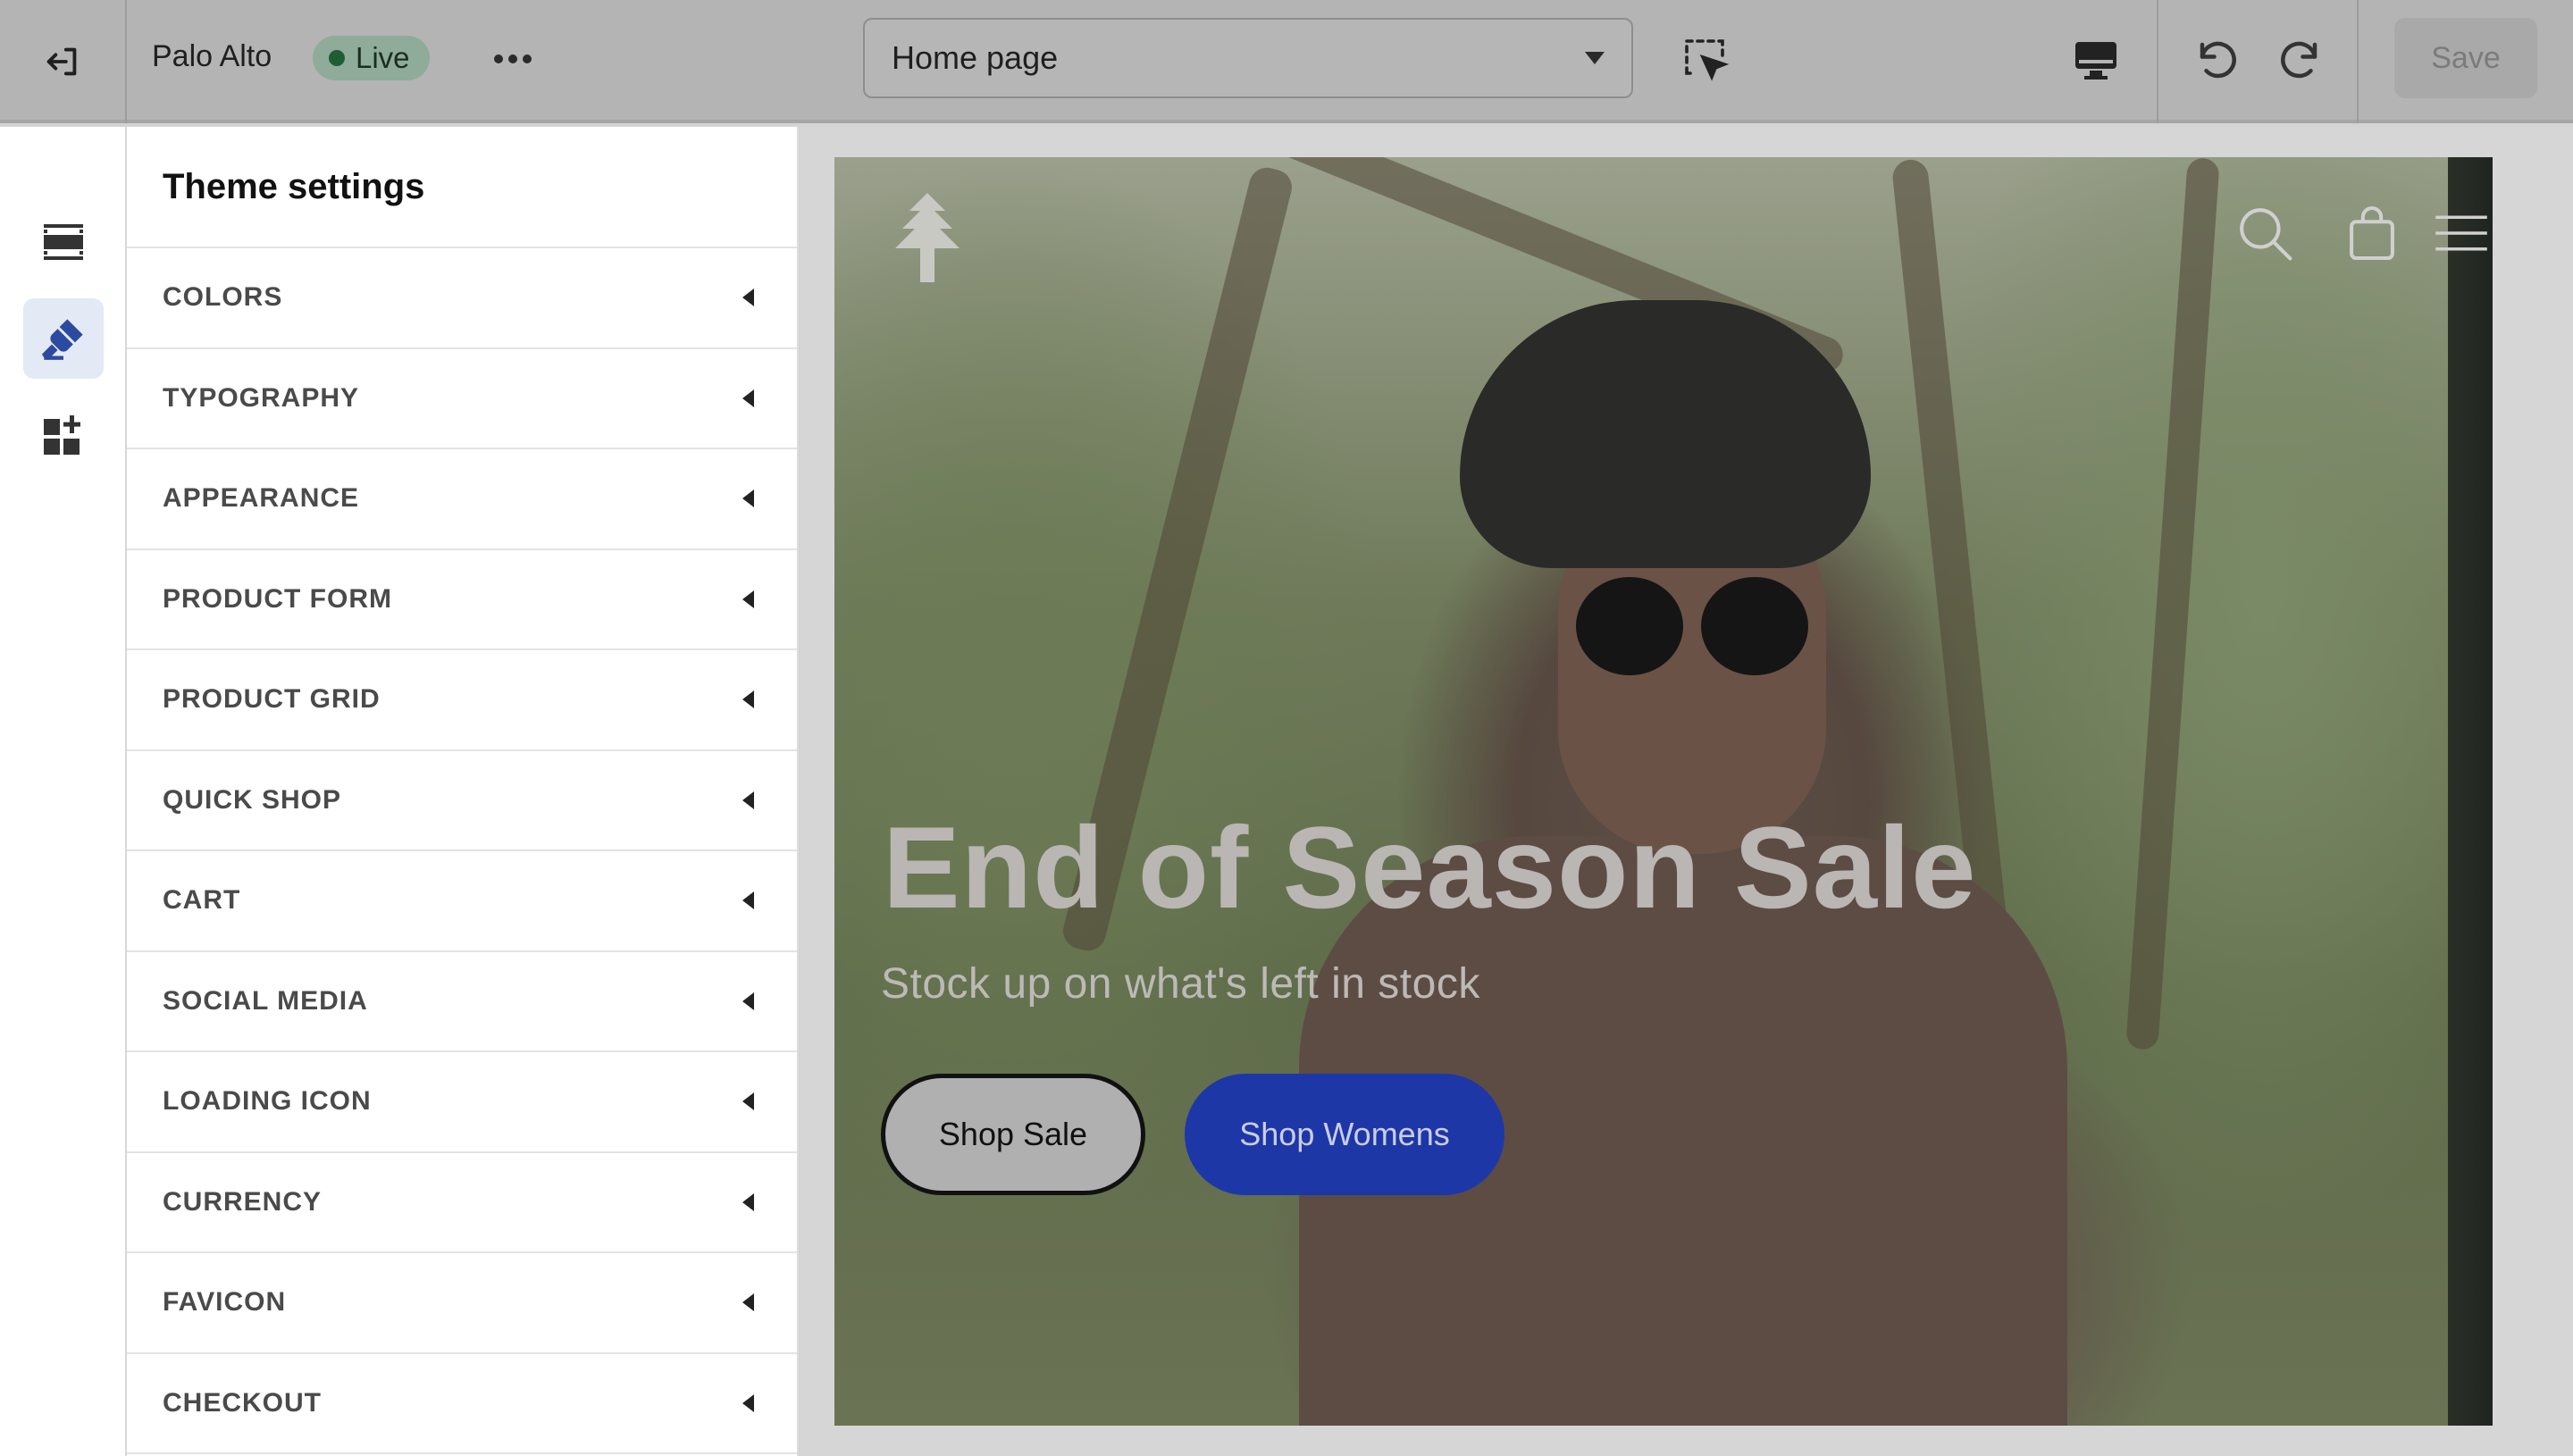 The height and width of the screenshot is (1456, 2573). I want to click on save-button: Save, so click(2465, 58).